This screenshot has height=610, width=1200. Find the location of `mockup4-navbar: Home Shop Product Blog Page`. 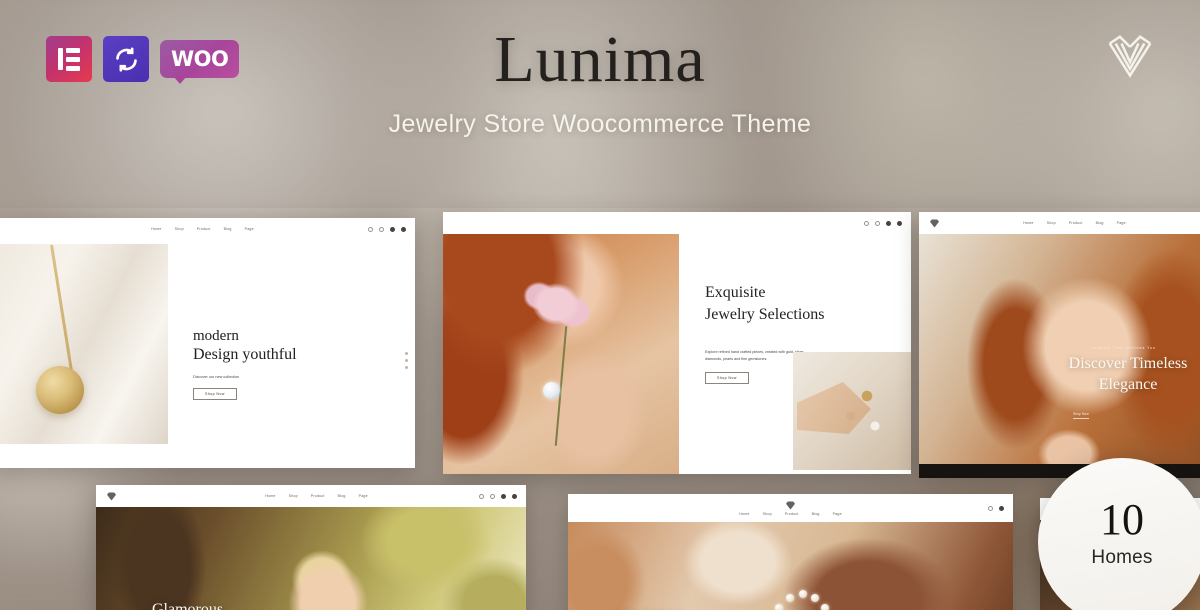

mockup4-navbar: Home Shop Product Blog Page is located at coordinates (311, 496).